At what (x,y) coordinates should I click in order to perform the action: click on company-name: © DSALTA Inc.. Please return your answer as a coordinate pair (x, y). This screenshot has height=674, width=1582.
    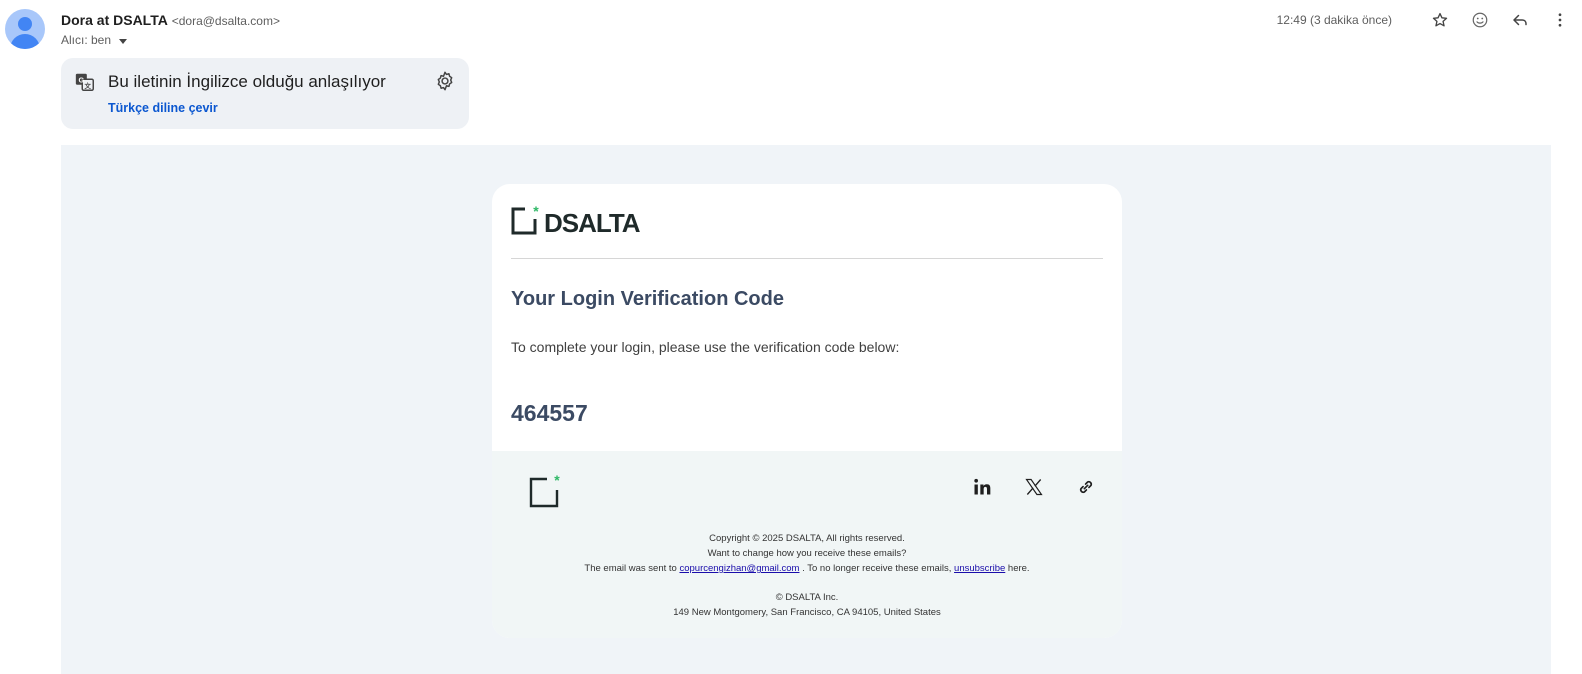
    Looking at the image, I should click on (807, 597).